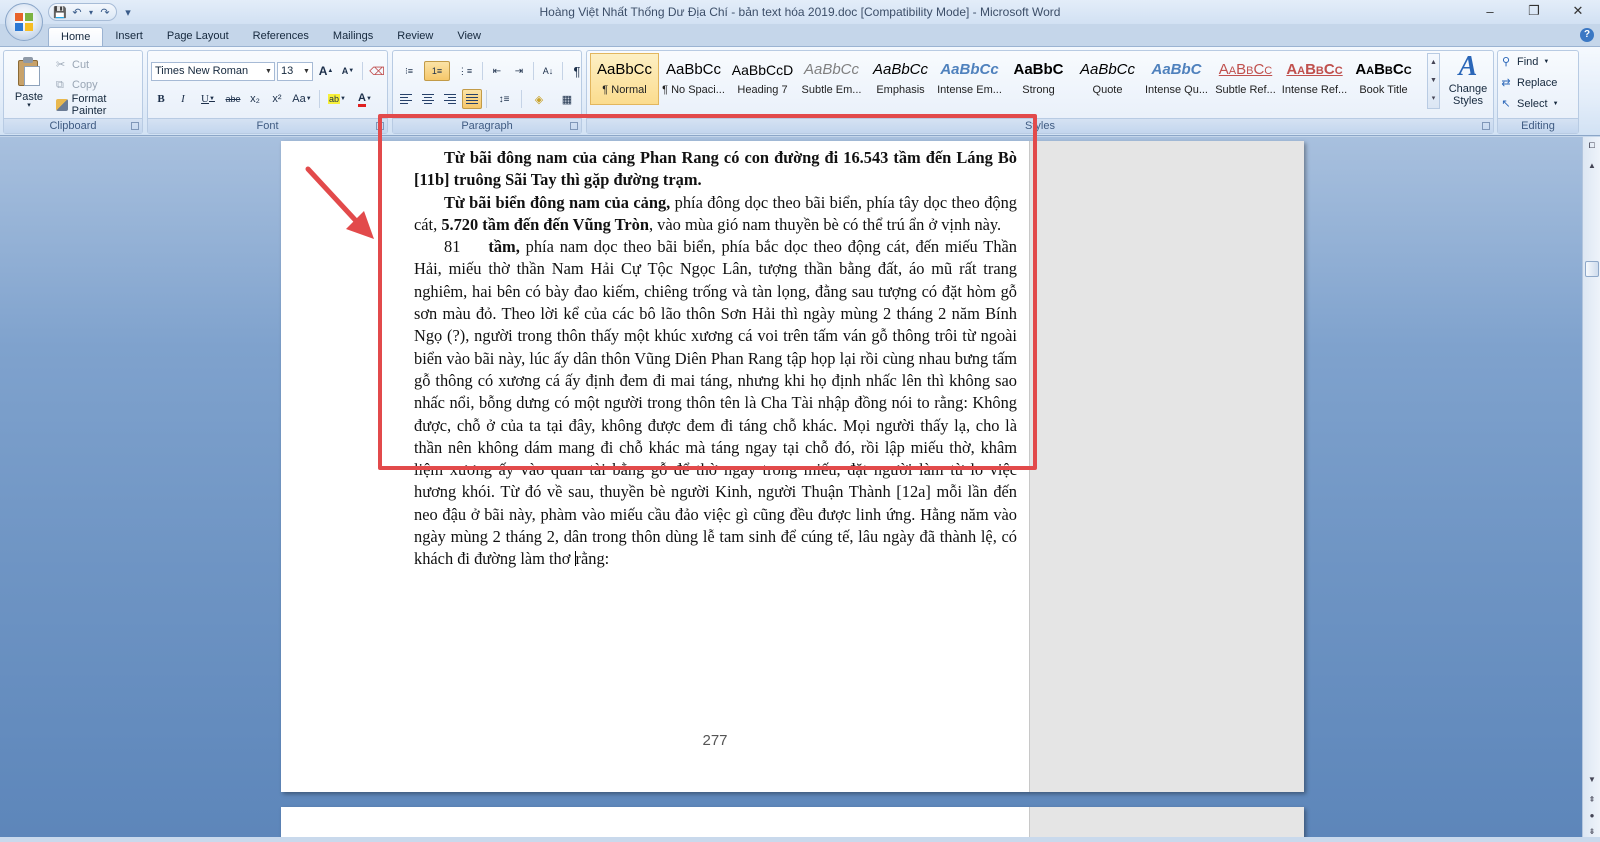 This screenshot has width=1600, height=842. I want to click on show-formatting-marks-button: ¶, so click(577, 71).